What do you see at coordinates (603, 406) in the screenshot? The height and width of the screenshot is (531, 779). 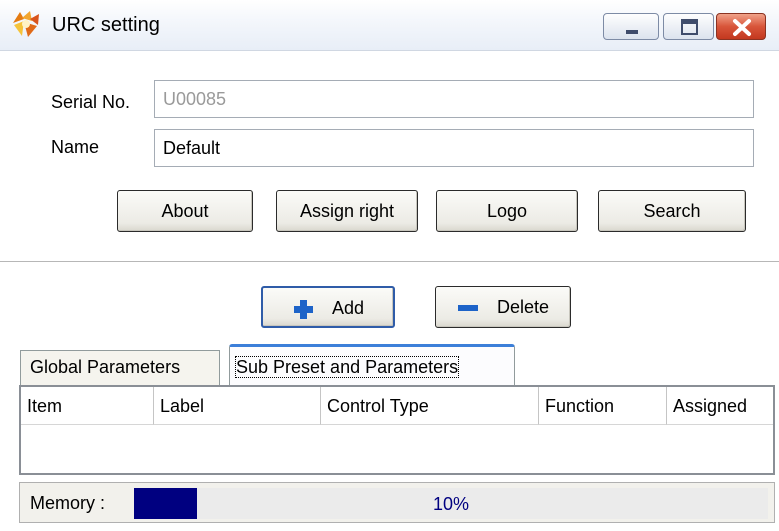 I see `column-header-function: Function` at bounding box center [603, 406].